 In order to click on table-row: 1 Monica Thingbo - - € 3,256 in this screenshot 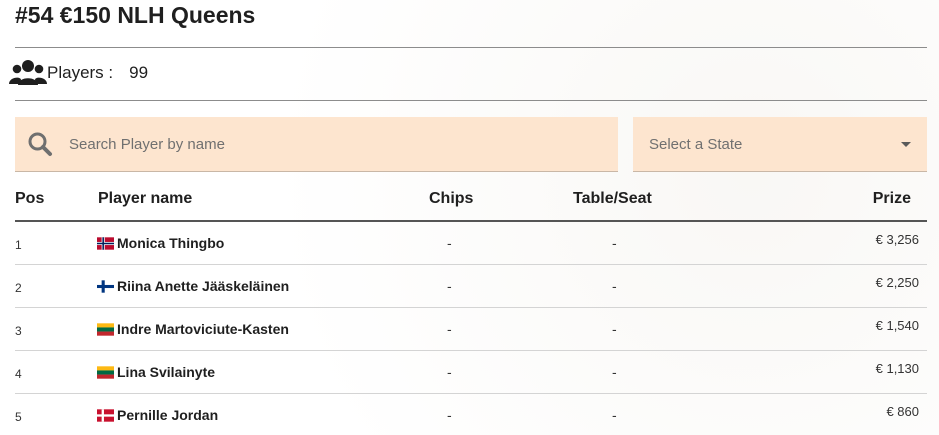, I will do `click(471, 243)`.